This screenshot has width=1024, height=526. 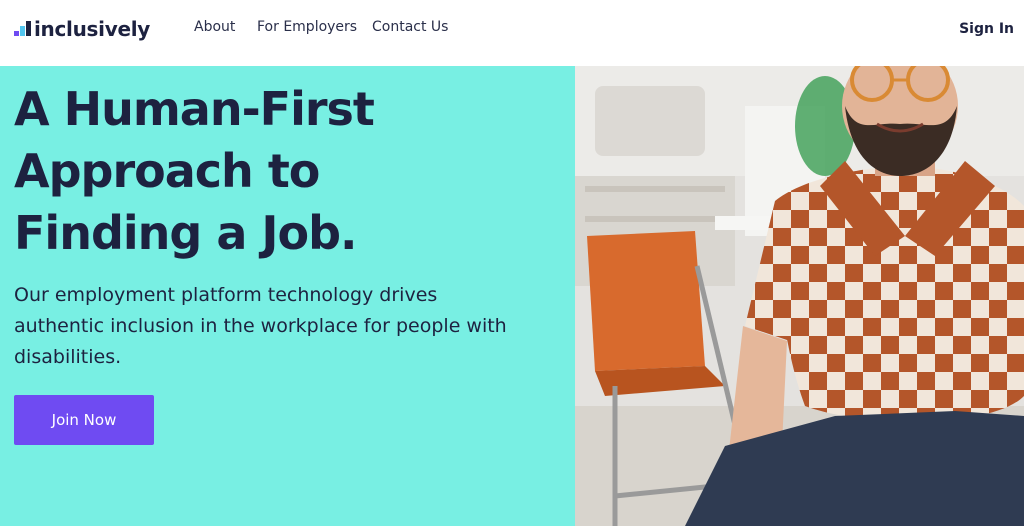 I want to click on nav-link-about: About, so click(x=214, y=27).